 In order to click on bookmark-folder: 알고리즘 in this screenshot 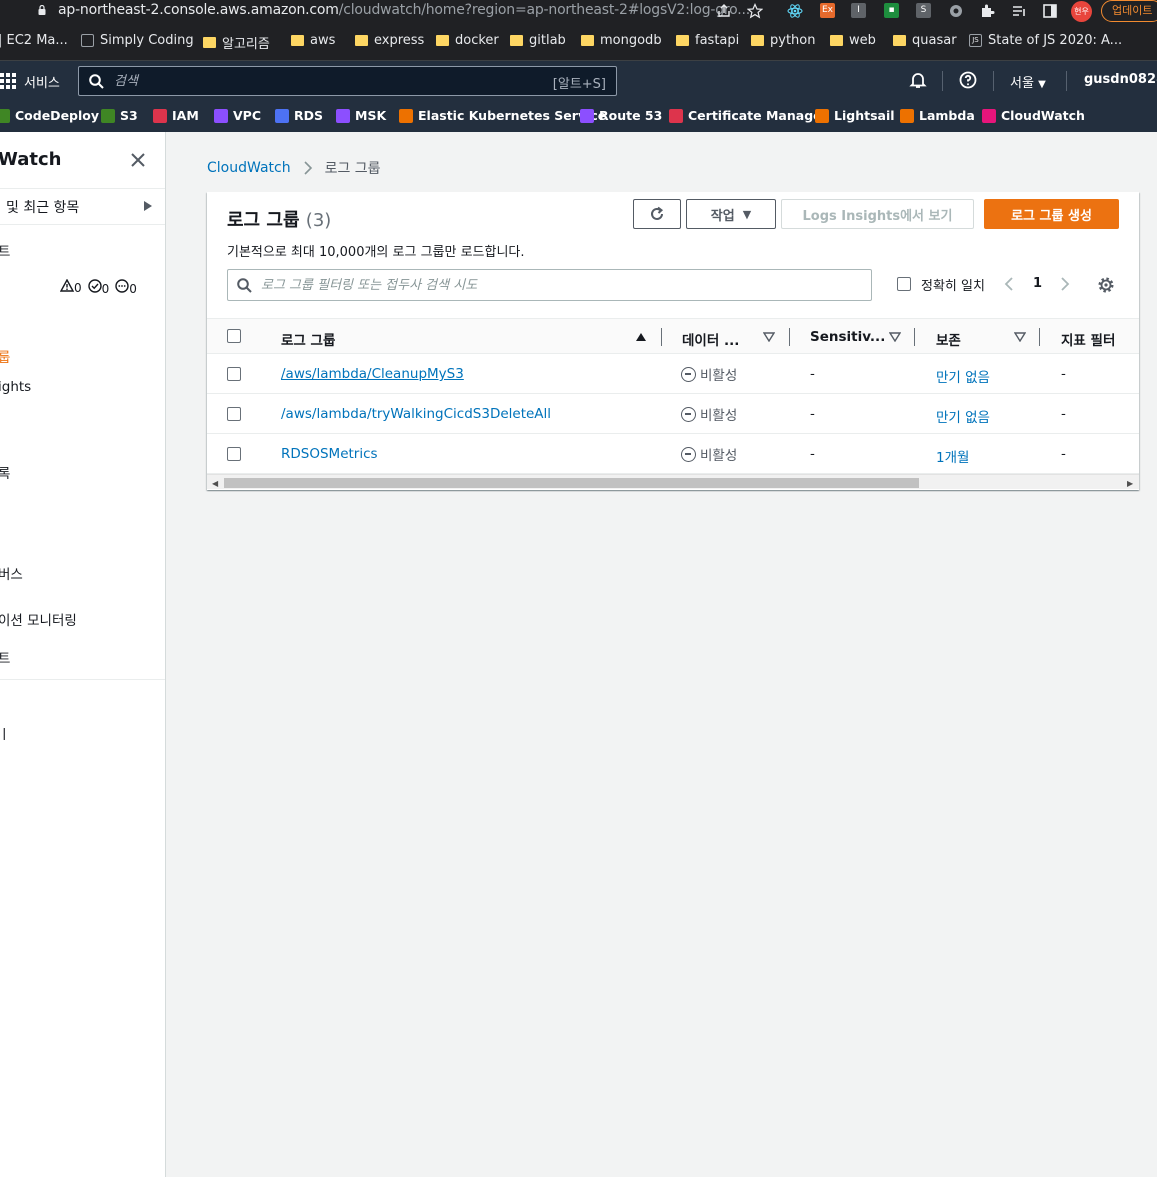, I will do `click(236, 42)`.